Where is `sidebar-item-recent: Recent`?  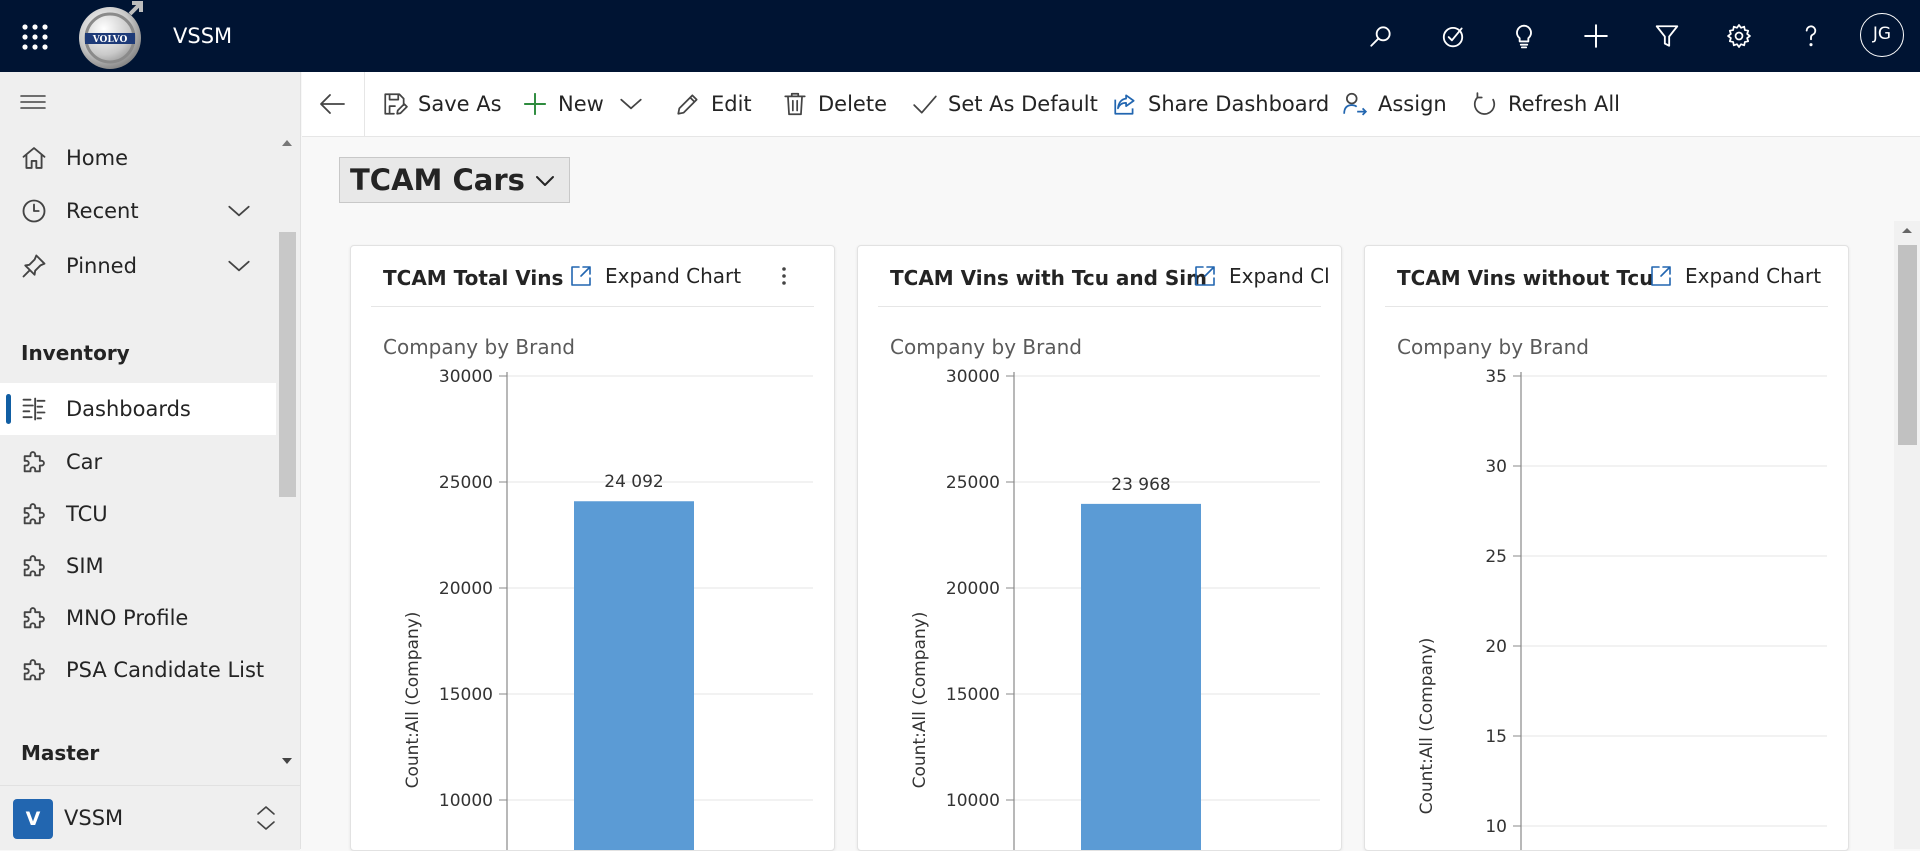 sidebar-item-recent: Recent is located at coordinates (138, 211).